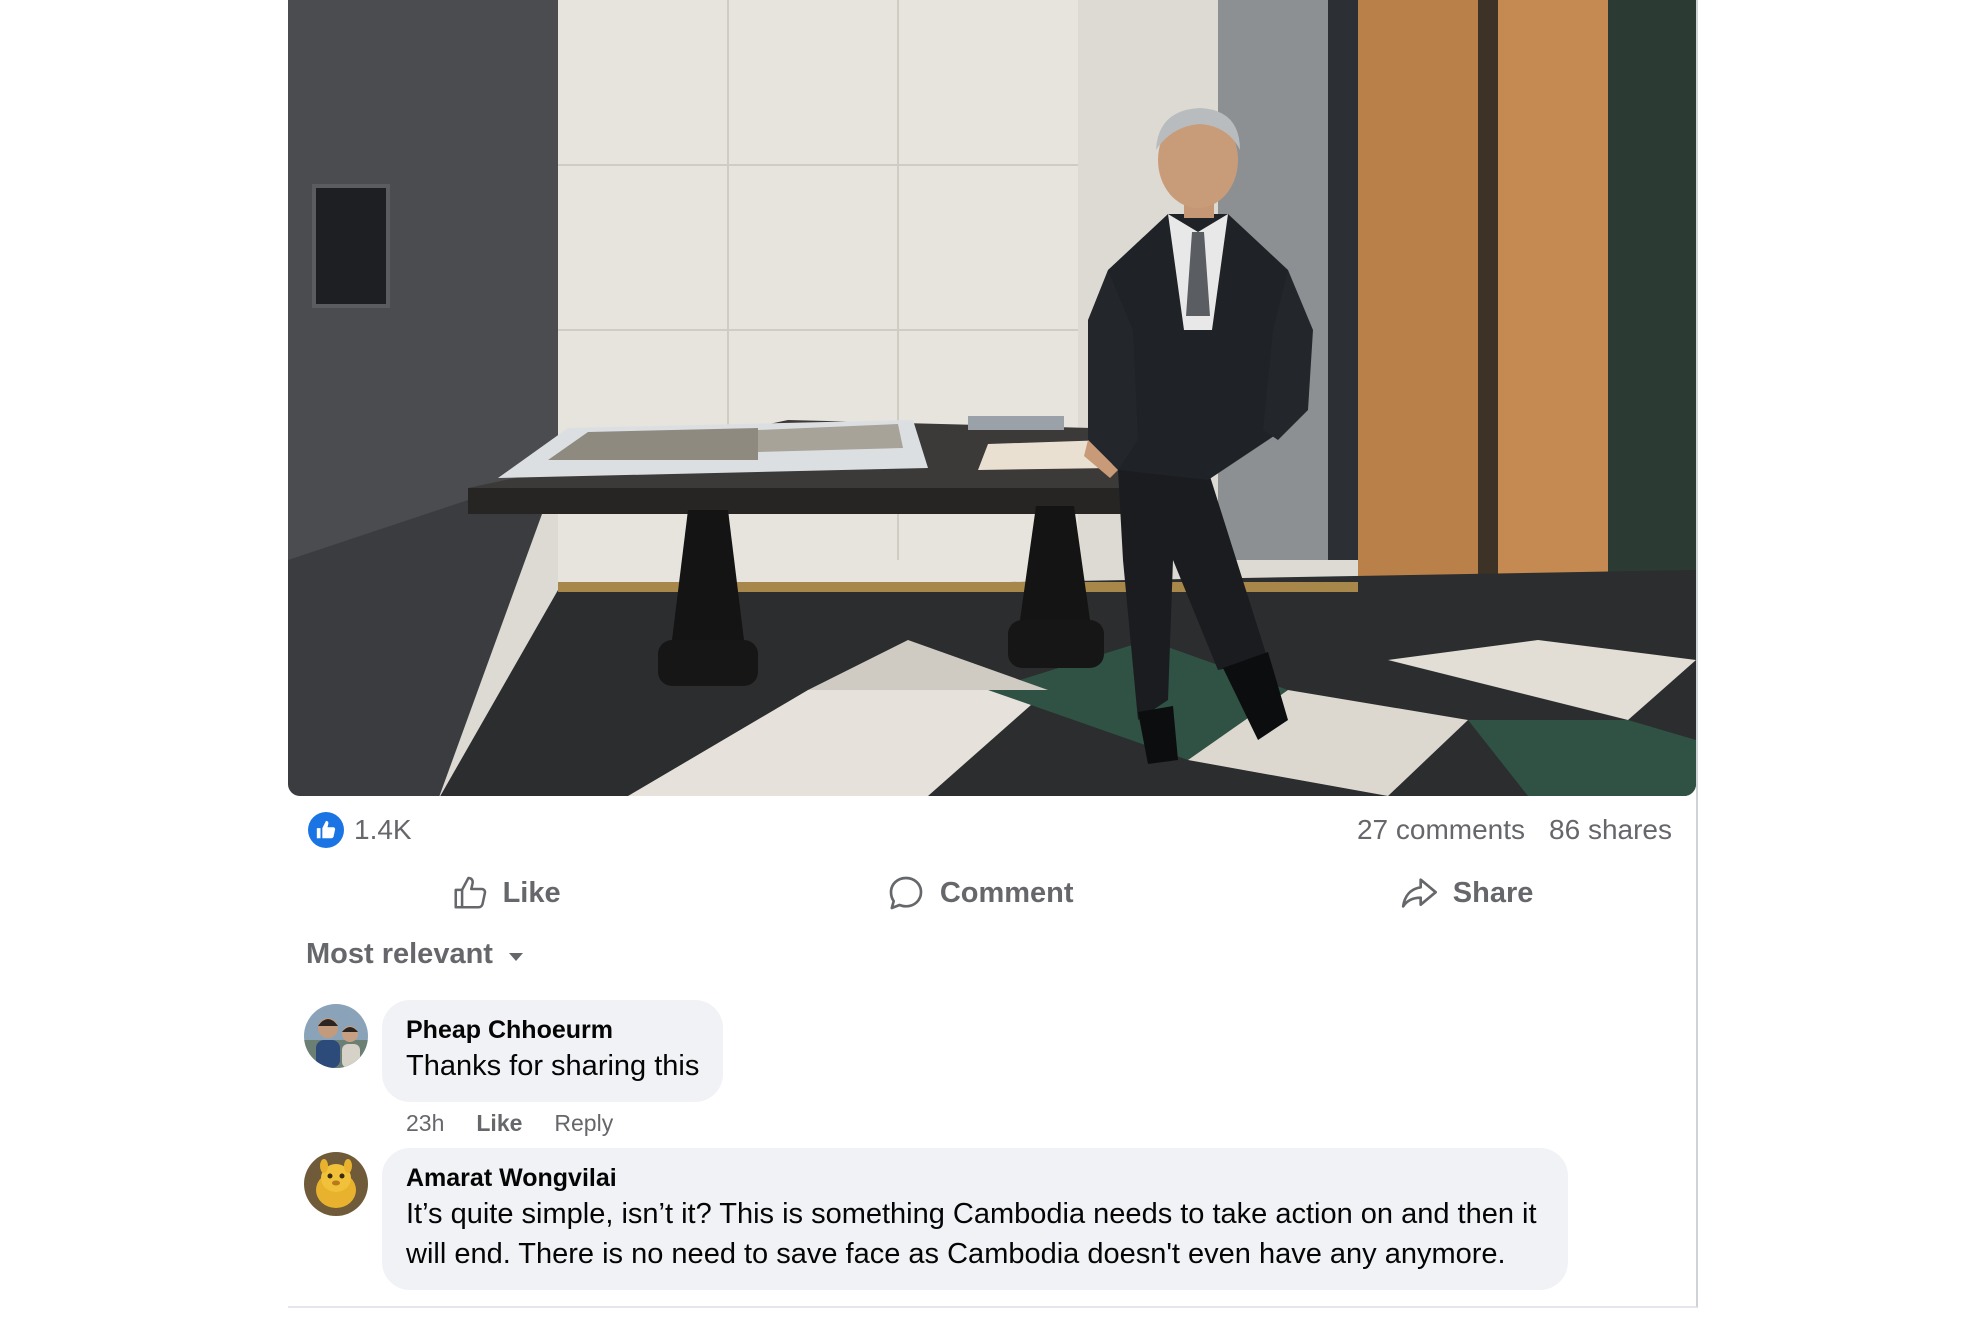  I want to click on post-actions: Like Comment Share, so click(992, 893).